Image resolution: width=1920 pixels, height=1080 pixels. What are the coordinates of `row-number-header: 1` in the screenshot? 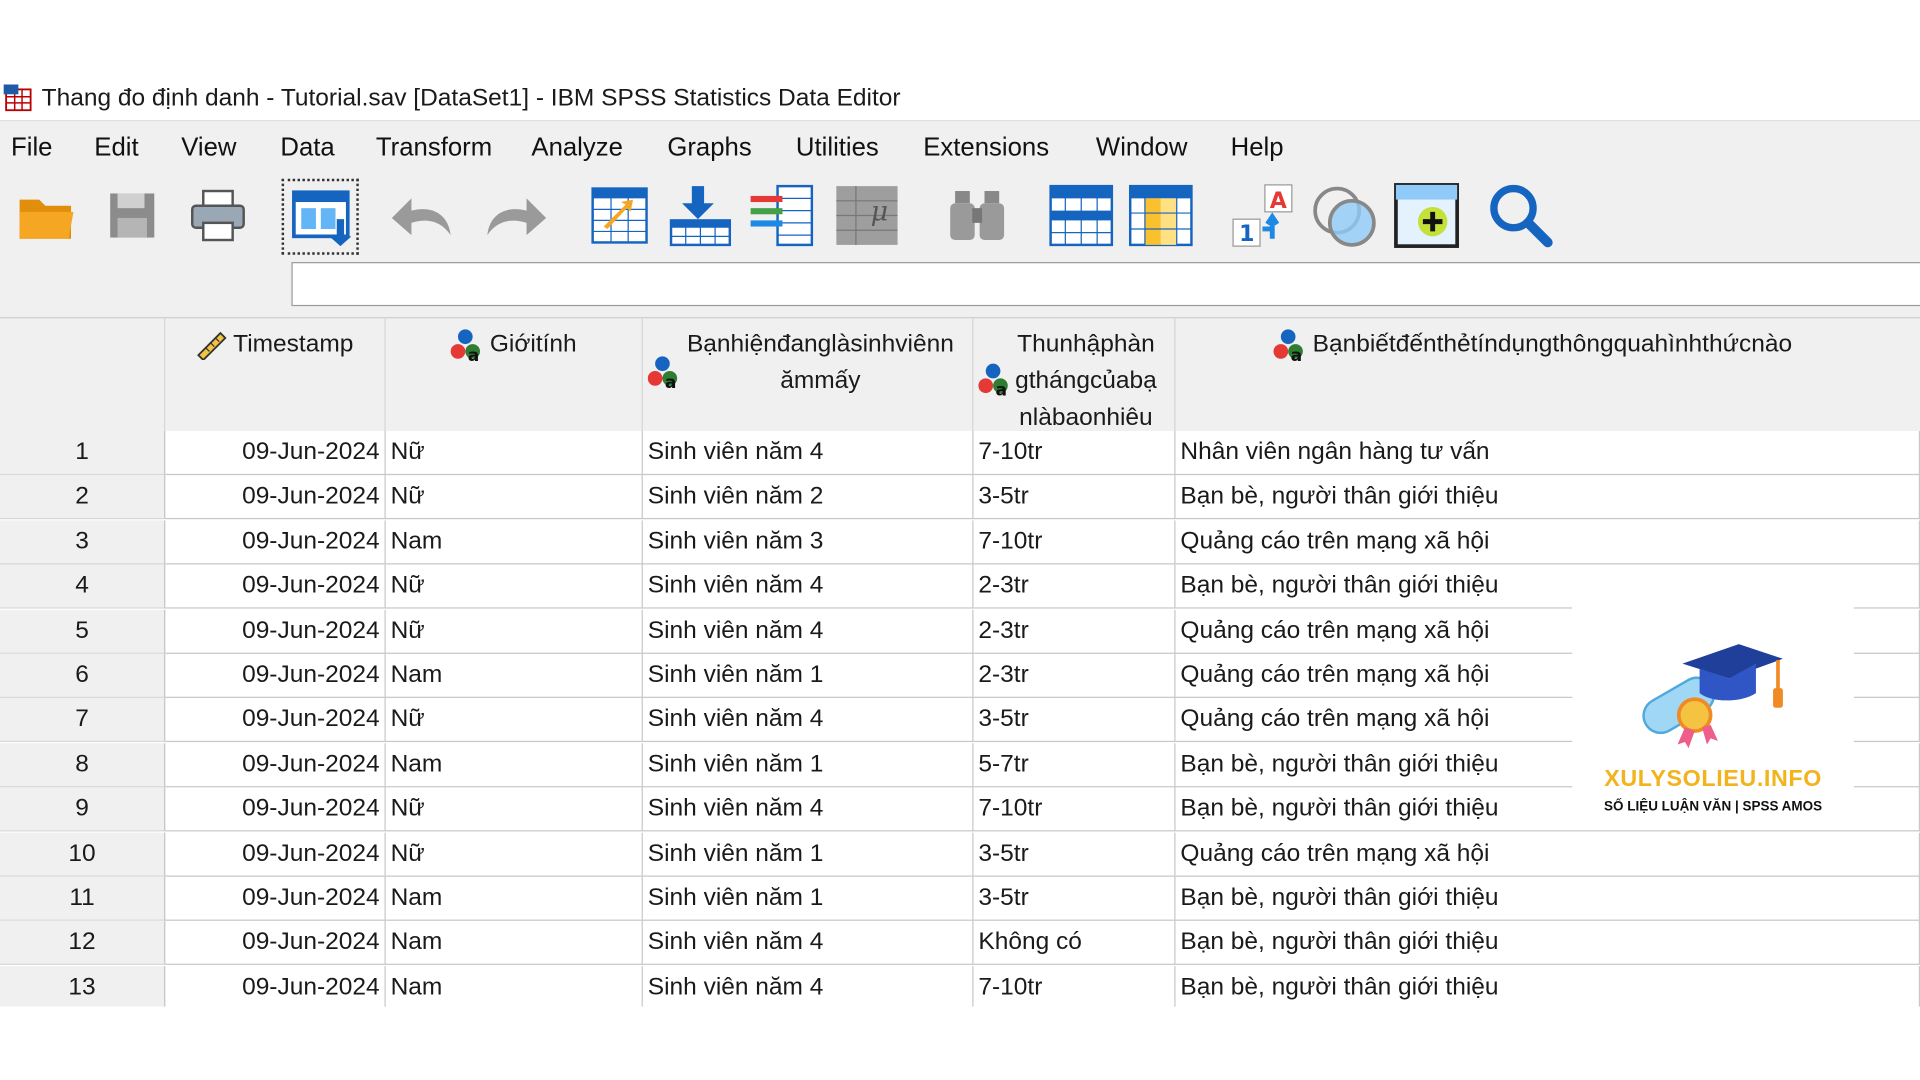 It's located at (83, 453).